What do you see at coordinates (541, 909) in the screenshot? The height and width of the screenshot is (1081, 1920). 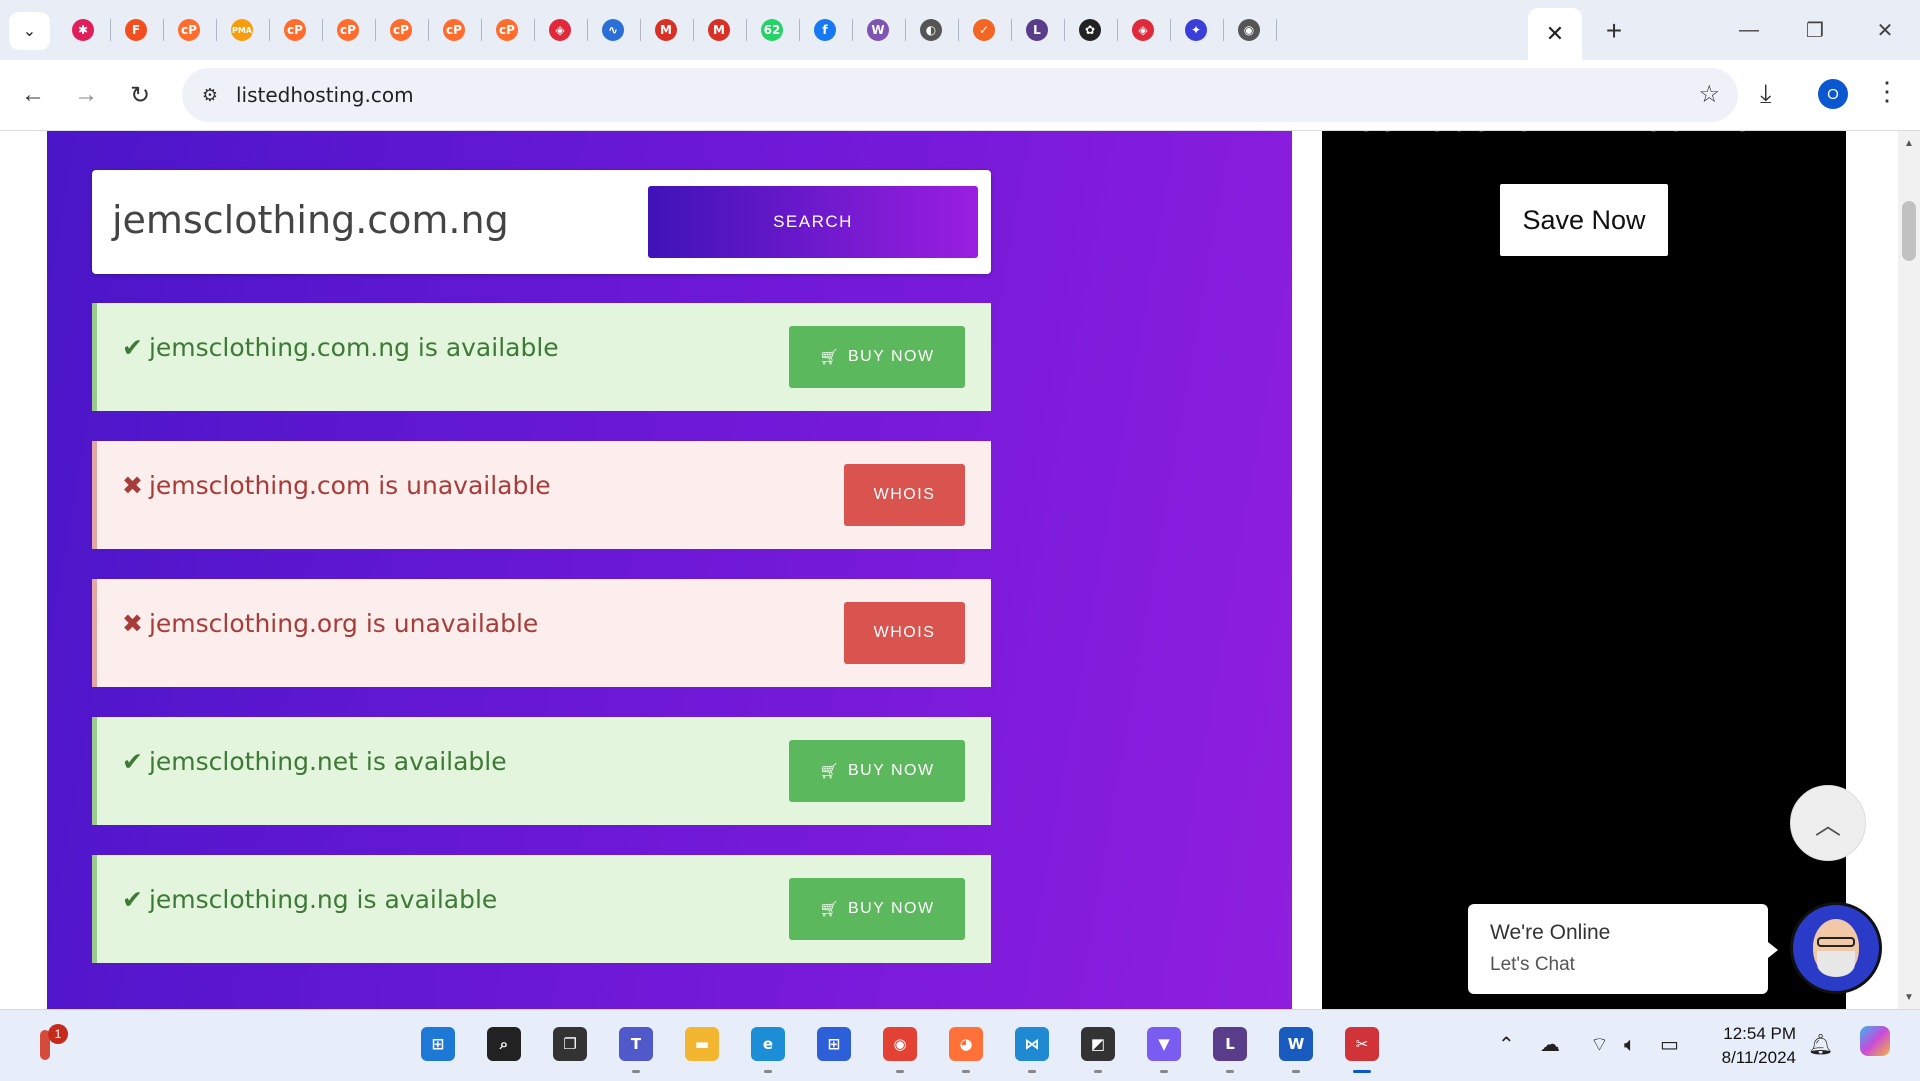 I see `domain-result-row: ✔ jemsclothing.ng is available 🛒︎ BUY NOW` at bounding box center [541, 909].